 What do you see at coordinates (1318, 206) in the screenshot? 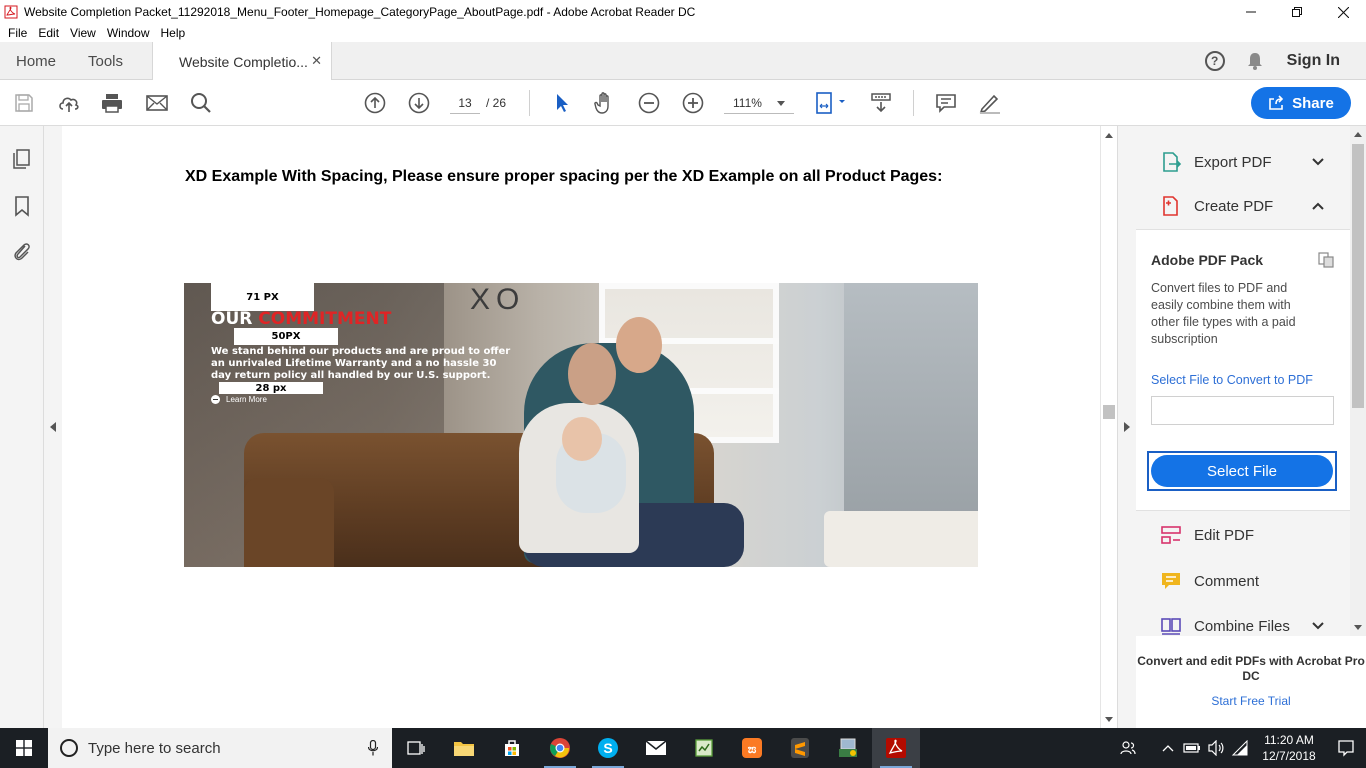
I see `chevron-up-icon` at bounding box center [1318, 206].